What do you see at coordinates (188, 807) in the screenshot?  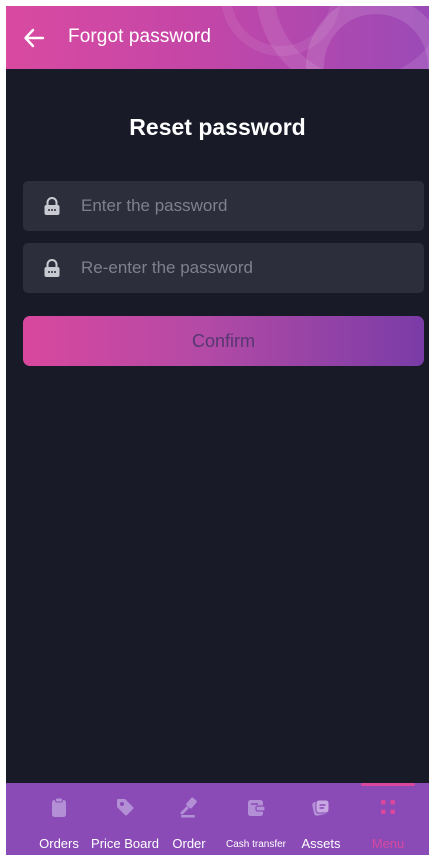 I see `gavel-icon` at bounding box center [188, 807].